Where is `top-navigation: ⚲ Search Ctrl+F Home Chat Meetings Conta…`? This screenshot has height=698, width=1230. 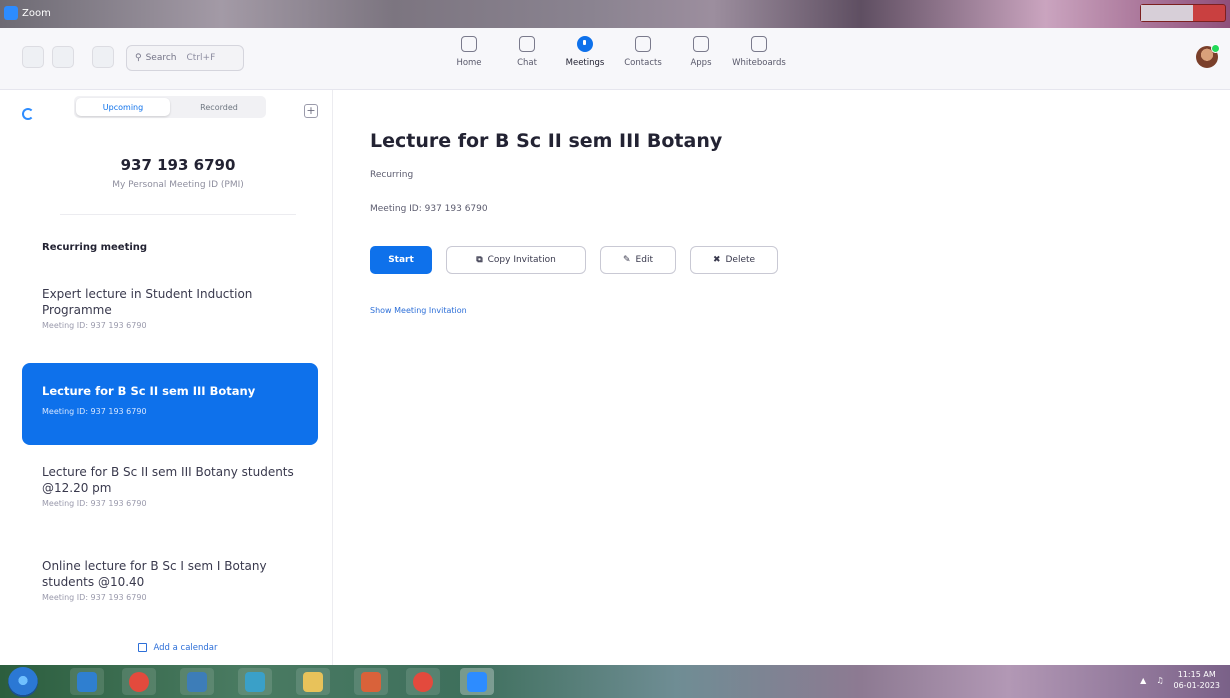
top-navigation: ⚲ Search Ctrl+F Home Chat Meetings Conta… is located at coordinates (615, 59).